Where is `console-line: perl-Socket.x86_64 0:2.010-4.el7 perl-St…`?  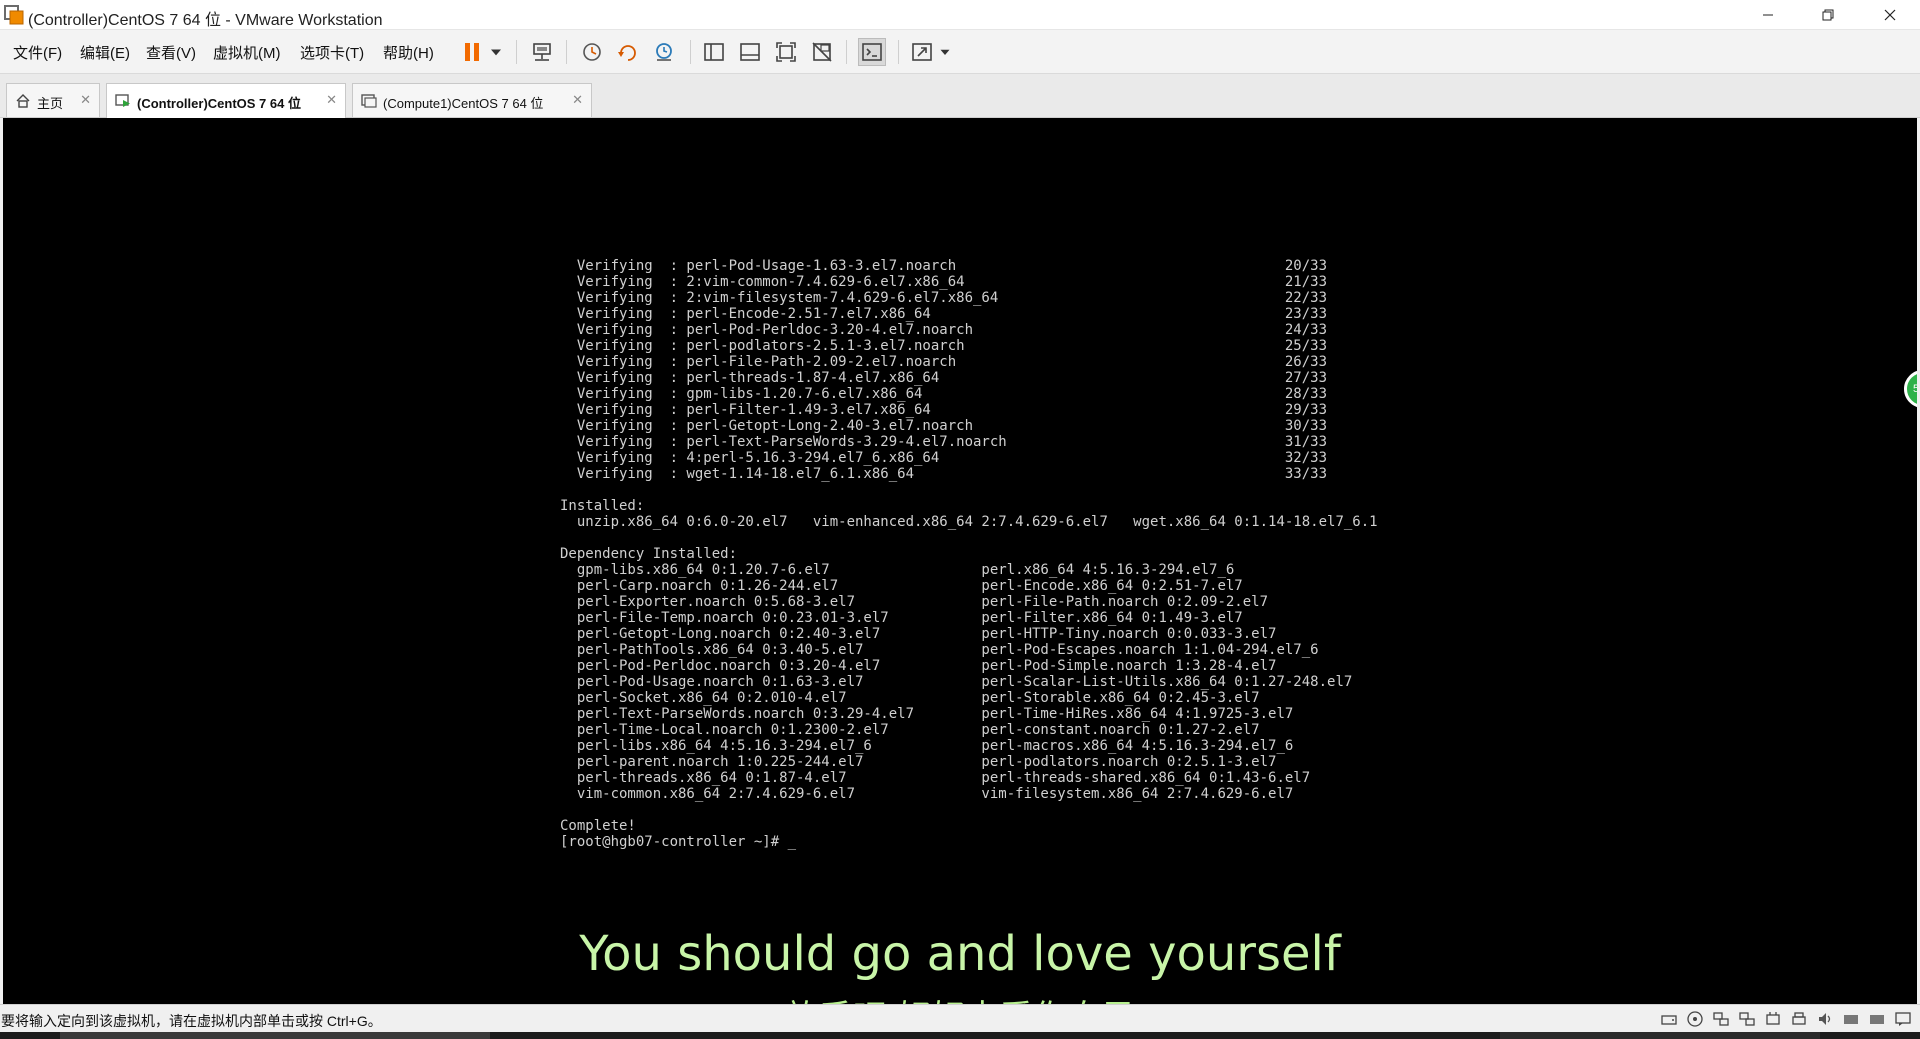
console-line: perl-Socket.x86_64 0:2.010-4.el7 perl-St… is located at coordinates (910, 698).